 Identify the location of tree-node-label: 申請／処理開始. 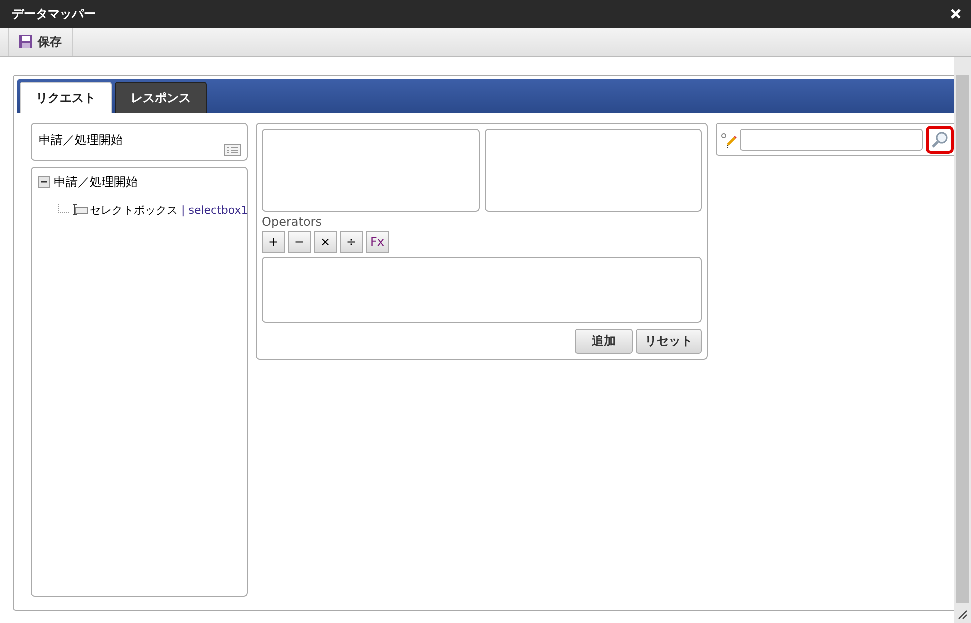
(96, 182).